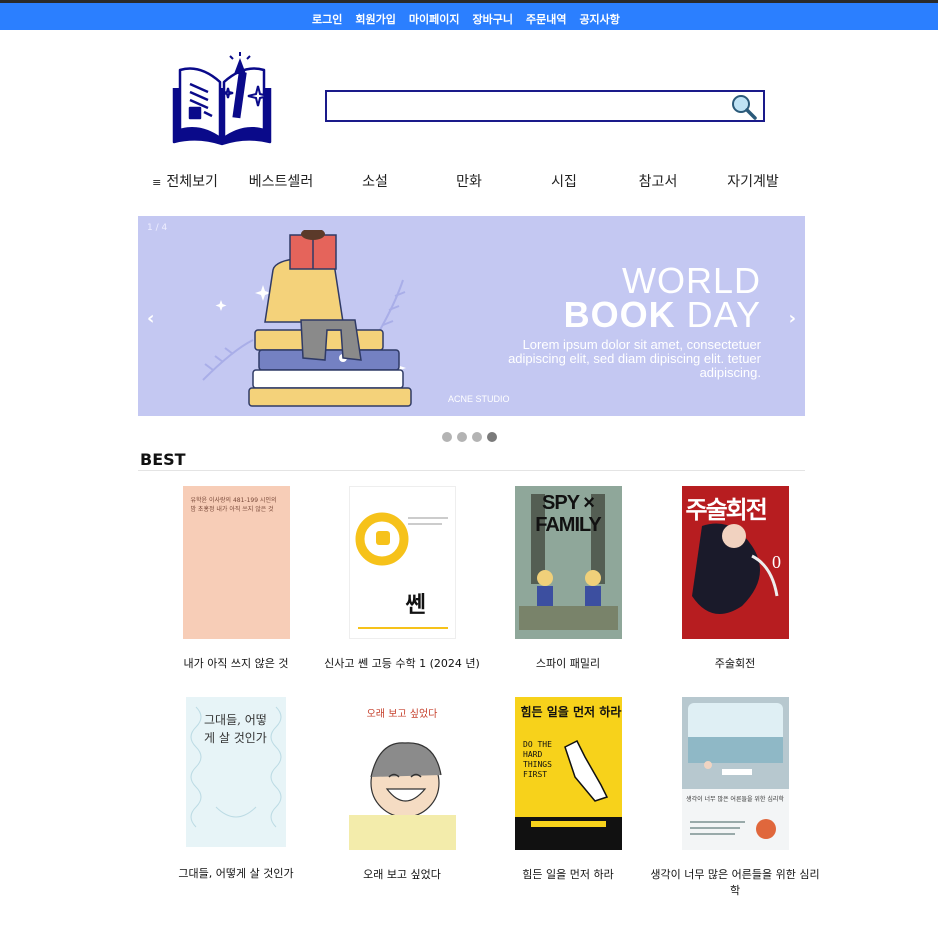 The image size is (938, 947). I want to click on book-card: 그대들, 어떻게 살 것인가 그대들, 어떻게 살 것인가, so click(236, 789).